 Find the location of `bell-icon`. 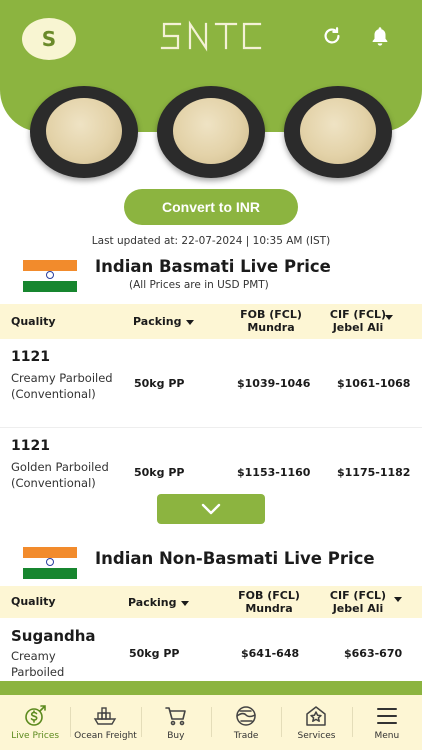

bell-icon is located at coordinates (380, 36).